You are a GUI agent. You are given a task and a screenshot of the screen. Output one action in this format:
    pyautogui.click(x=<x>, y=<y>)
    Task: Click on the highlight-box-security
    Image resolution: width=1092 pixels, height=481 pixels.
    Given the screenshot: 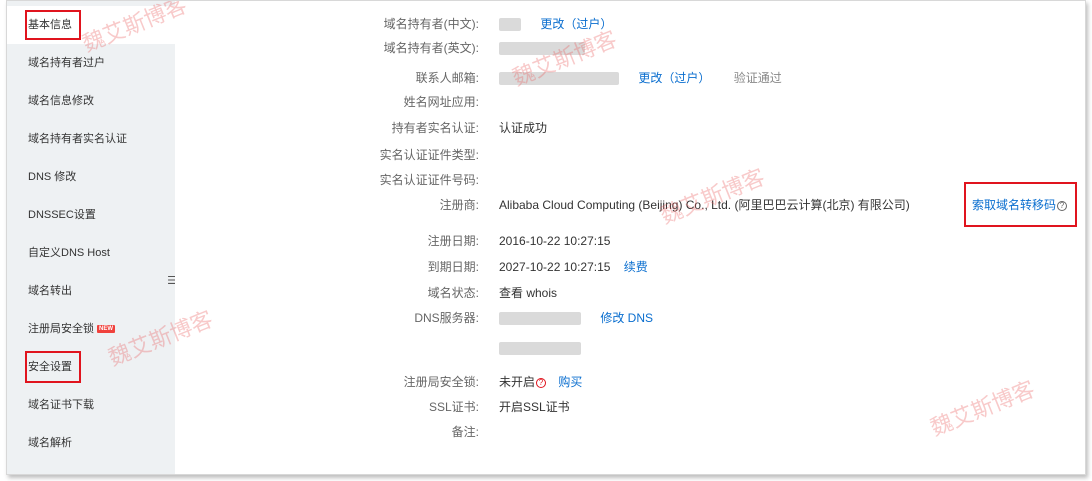 What is the action you would take?
    pyautogui.click(x=53, y=367)
    